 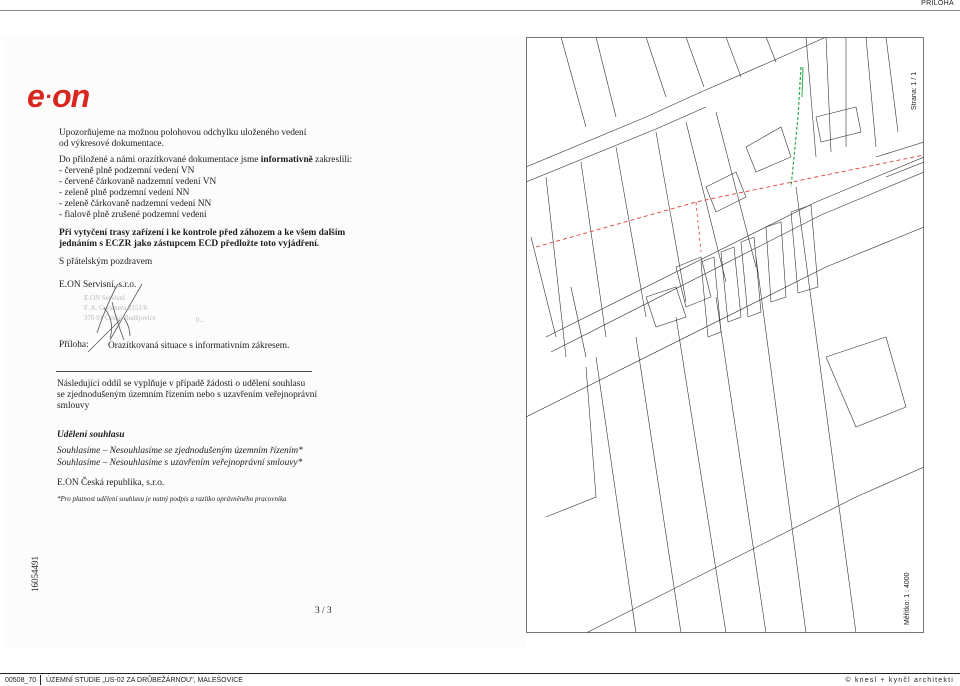 What do you see at coordinates (73, 406) in the screenshot?
I see `section-note-line: smlouvy` at bounding box center [73, 406].